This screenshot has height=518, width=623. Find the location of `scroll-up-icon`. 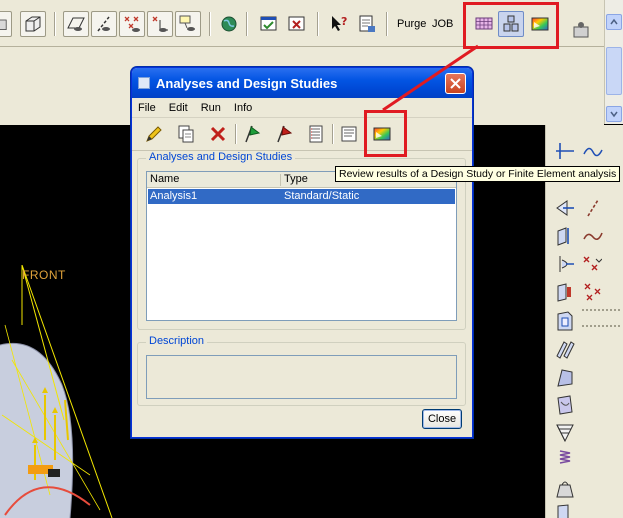

scroll-up-icon is located at coordinates (614, 22).